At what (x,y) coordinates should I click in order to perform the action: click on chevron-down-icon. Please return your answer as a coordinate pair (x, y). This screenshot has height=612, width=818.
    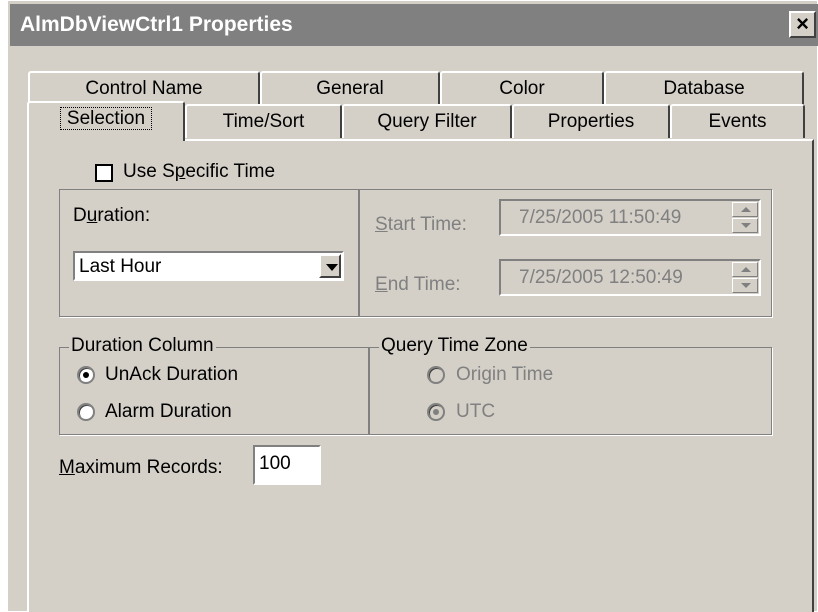
    Looking at the image, I should click on (332, 267).